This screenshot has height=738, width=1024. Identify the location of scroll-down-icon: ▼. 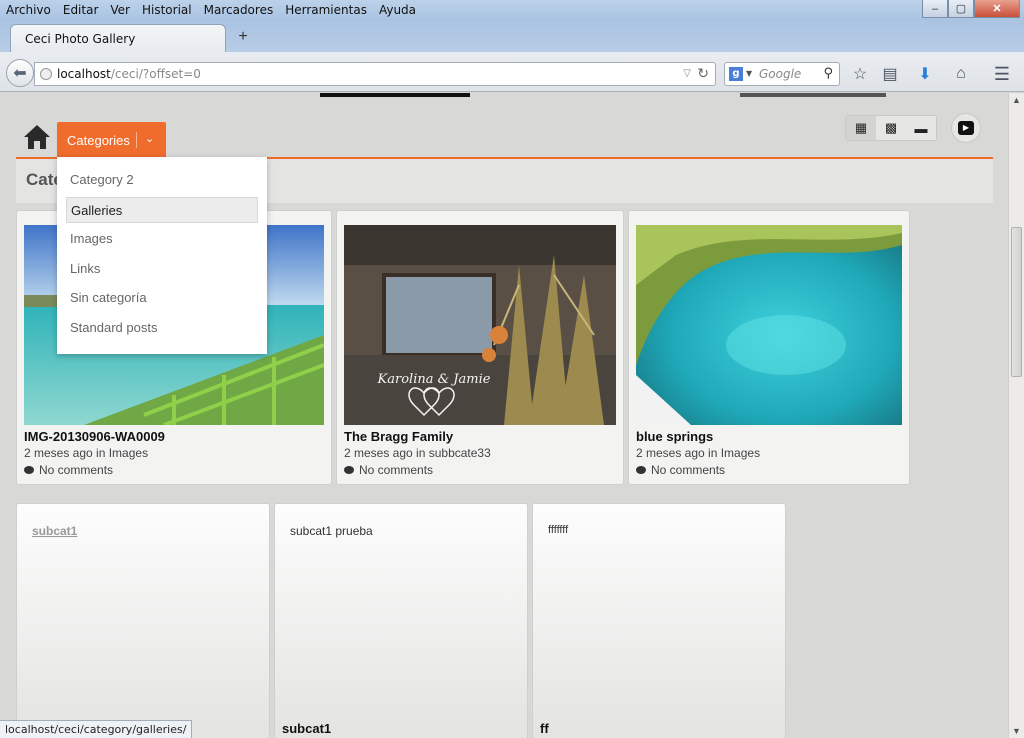
(1016, 731).